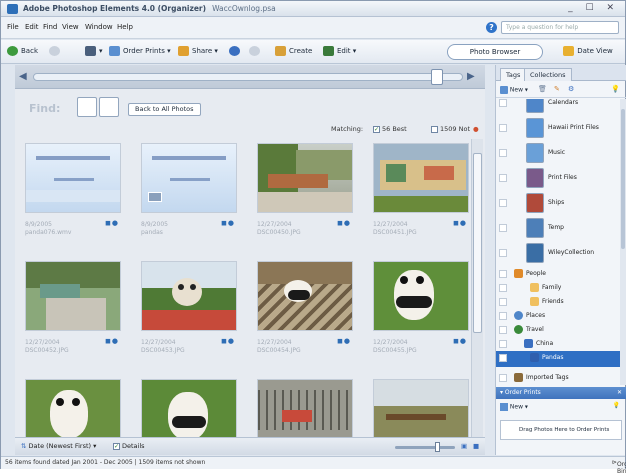  Describe the element at coordinates (476, 446) in the screenshot. I see `single-photo-icon: ■` at that location.